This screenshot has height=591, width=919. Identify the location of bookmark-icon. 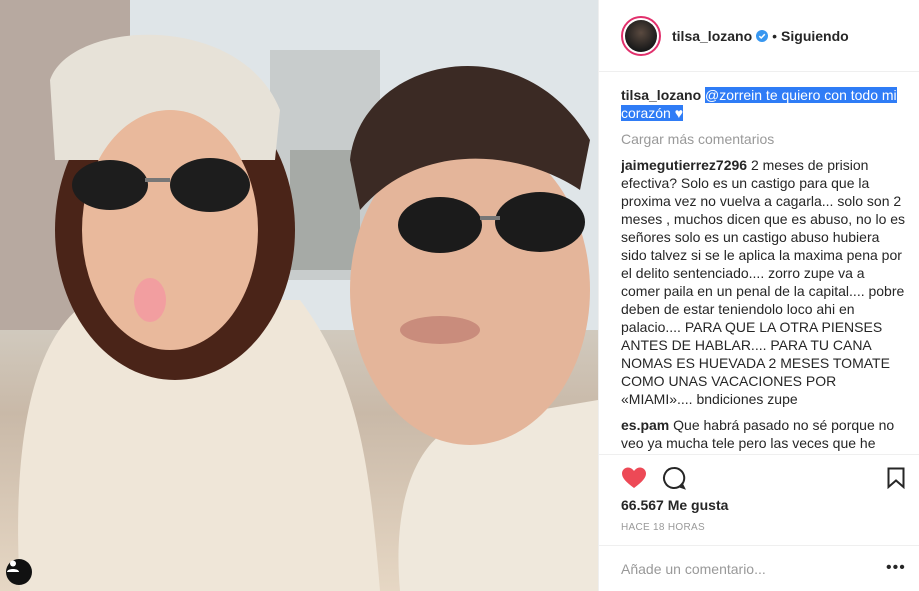
(896, 478).